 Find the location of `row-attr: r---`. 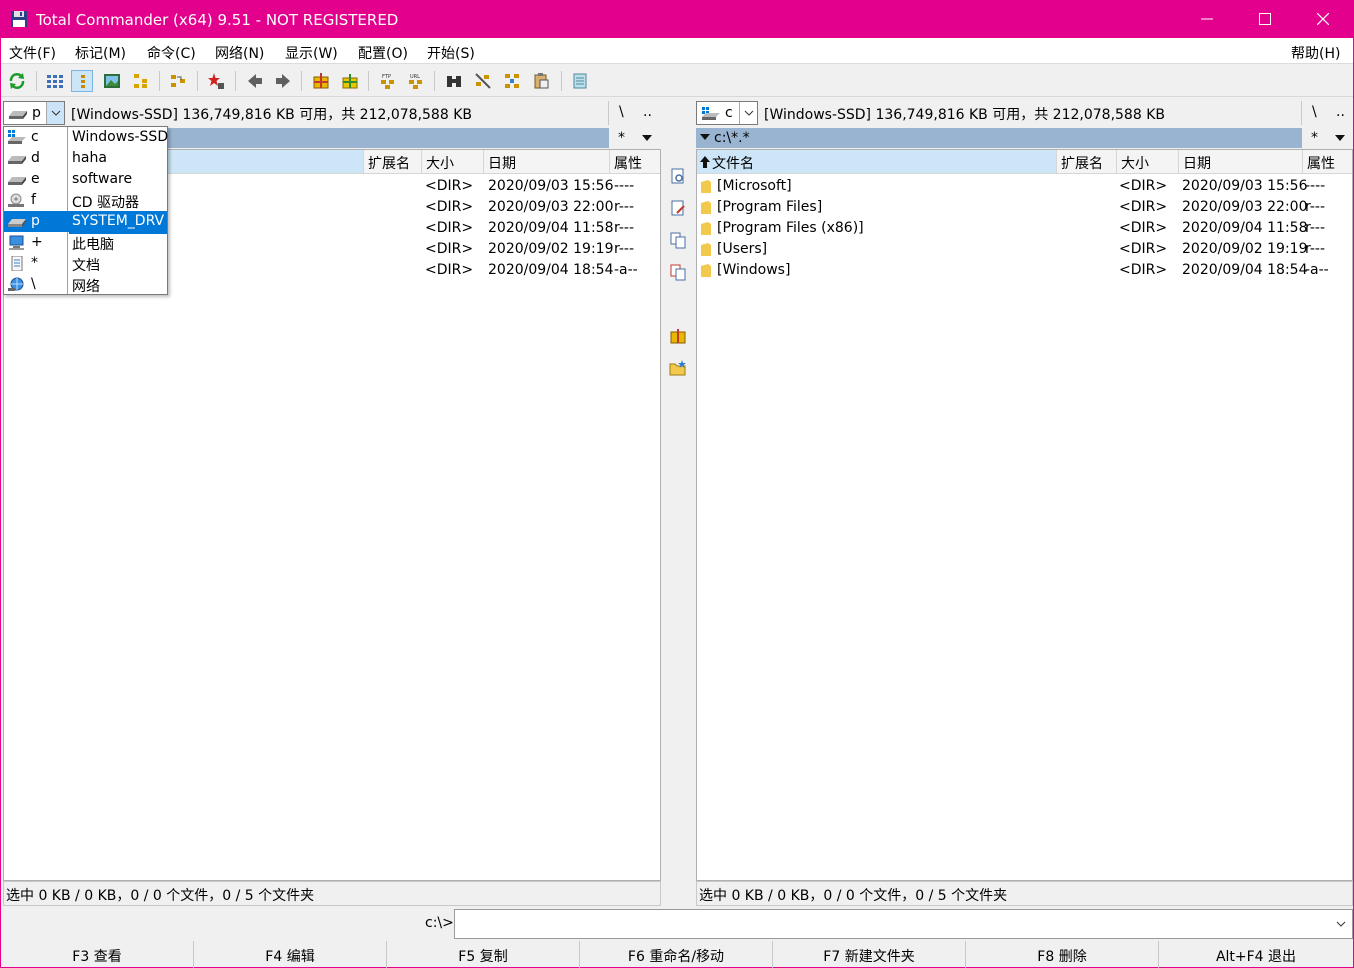

row-attr: r--- is located at coordinates (1315, 249).